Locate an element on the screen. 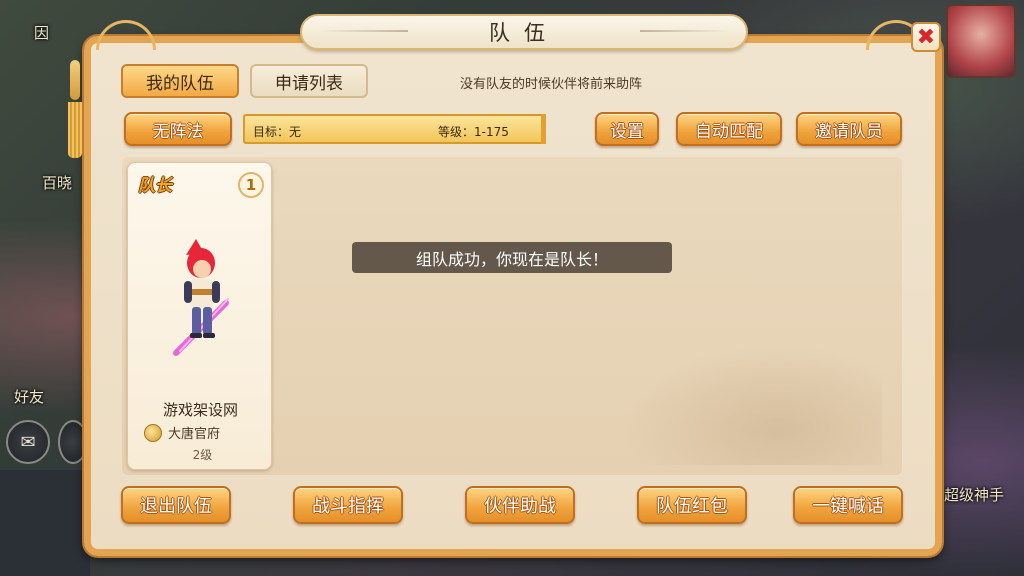  team-member-card: 队长 1 游戏架设网 大唐官府 2级 is located at coordinates (199, 316).